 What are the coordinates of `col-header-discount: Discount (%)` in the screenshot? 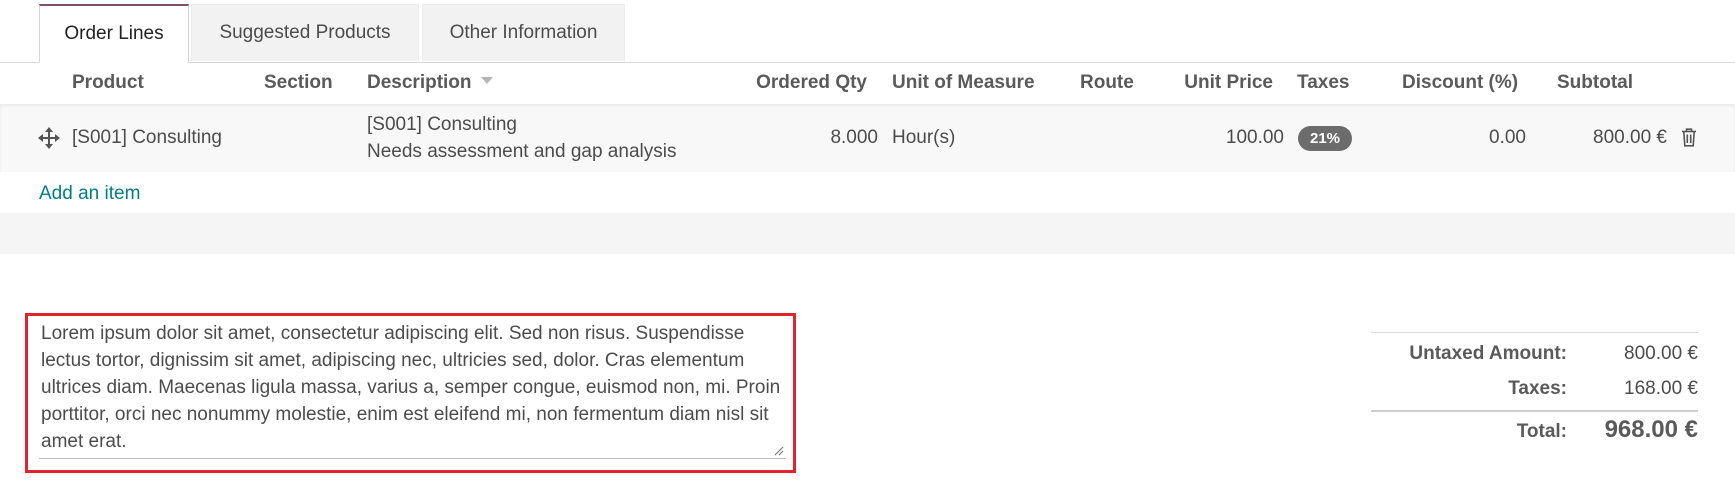 It's located at (1460, 83).